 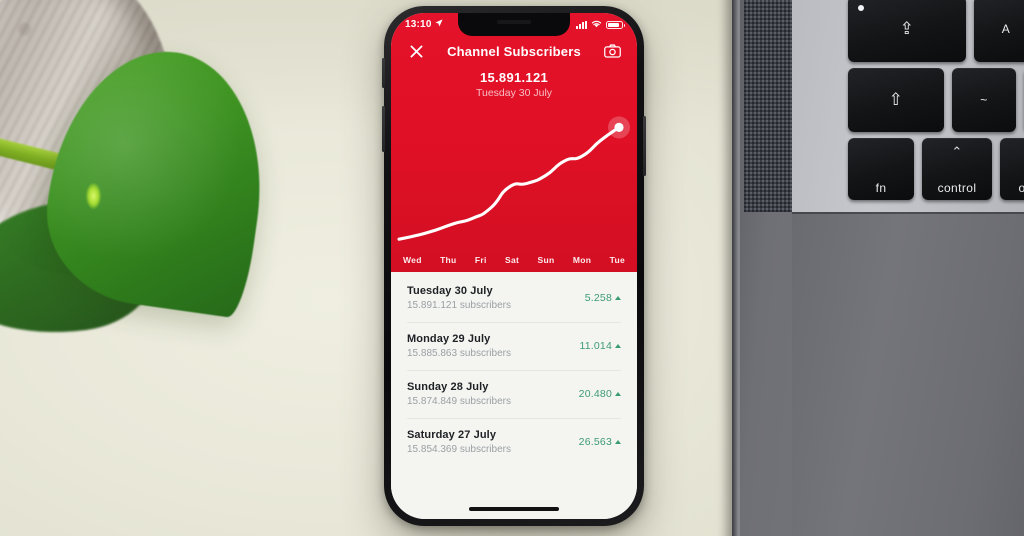 What do you see at coordinates (619, 127) in the screenshot?
I see `chart-selected-point` at bounding box center [619, 127].